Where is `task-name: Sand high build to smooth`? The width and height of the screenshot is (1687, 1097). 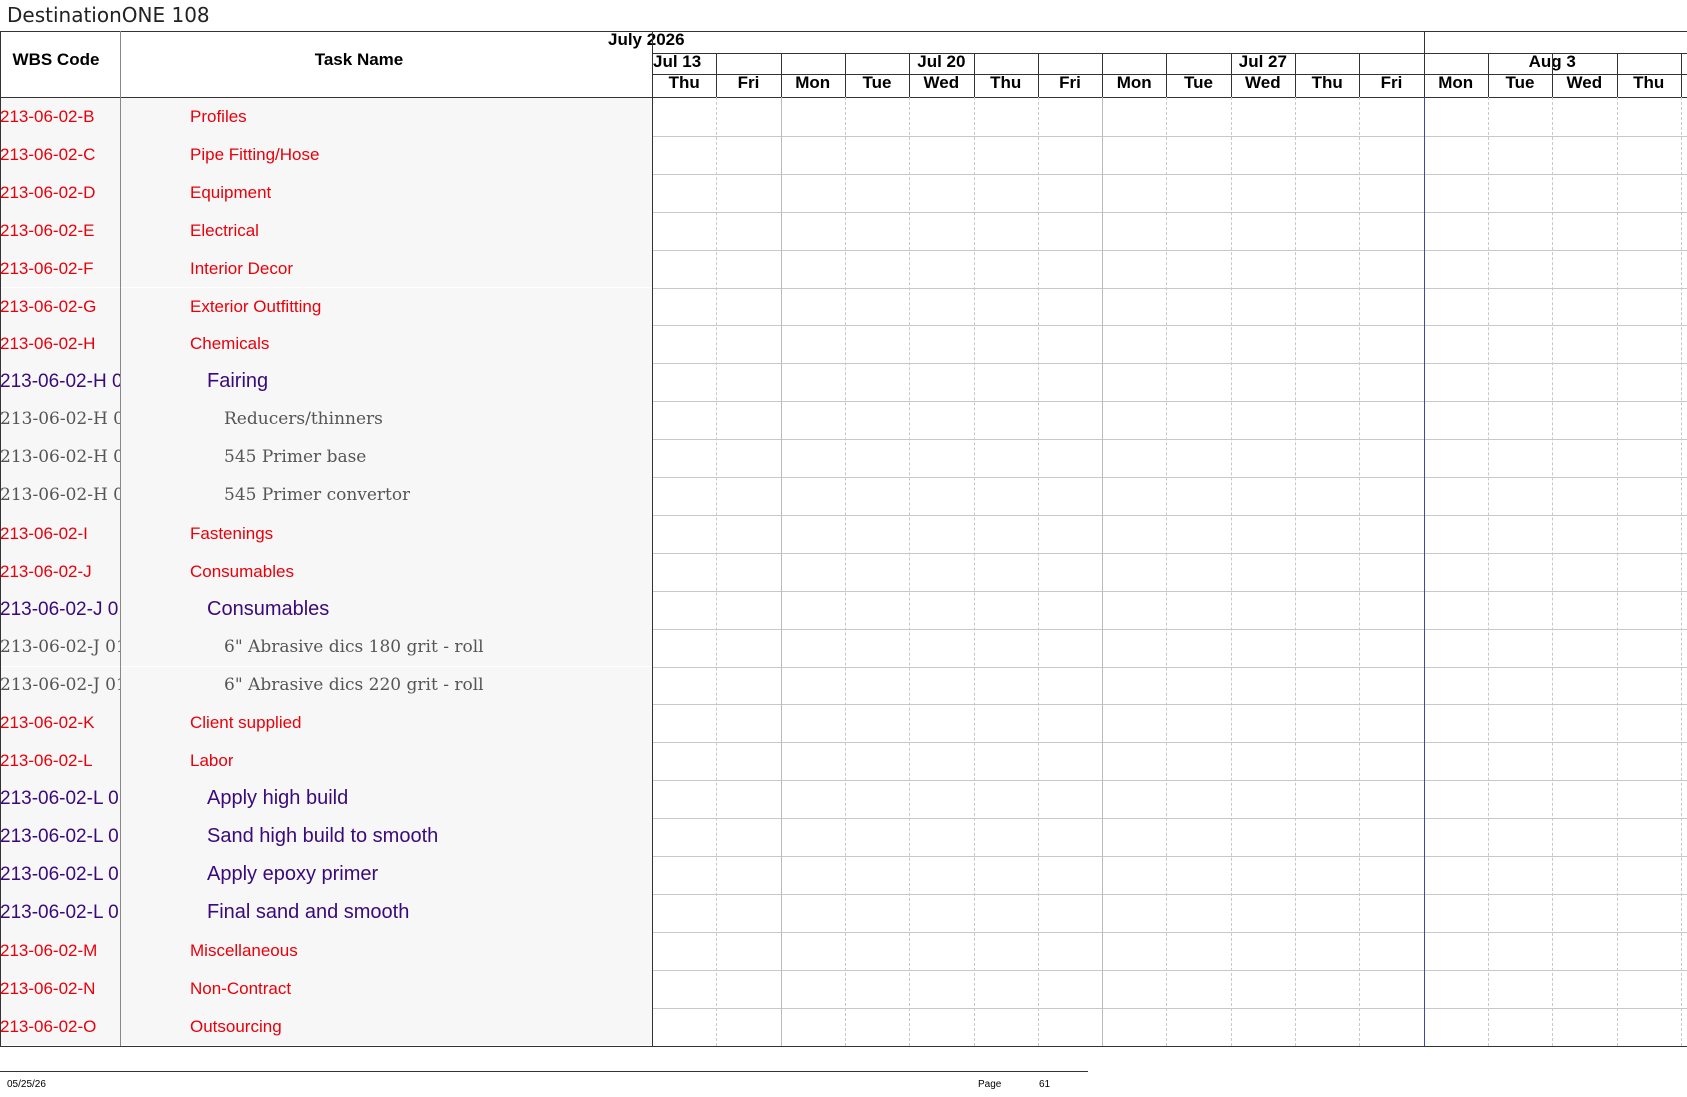 task-name: Sand high build to smooth is located at coordinates (323, 836).